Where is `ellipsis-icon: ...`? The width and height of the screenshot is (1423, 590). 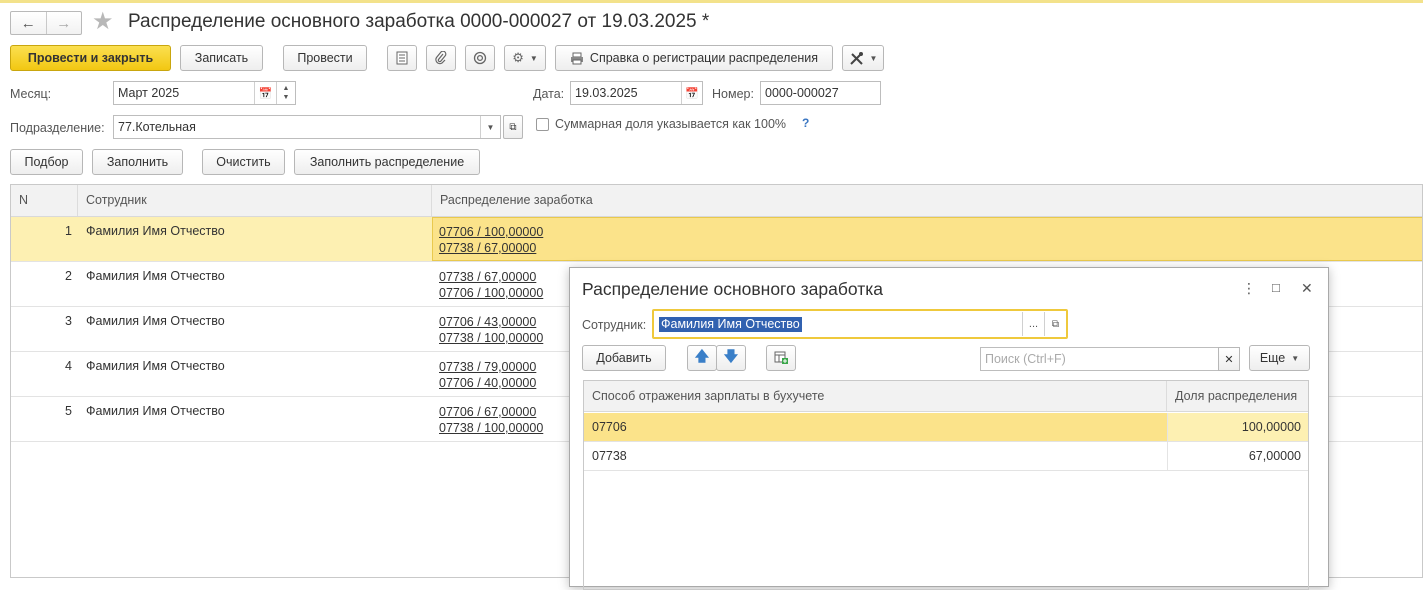 ellipsis-icon: ... is located at coordinates (1033, 324).